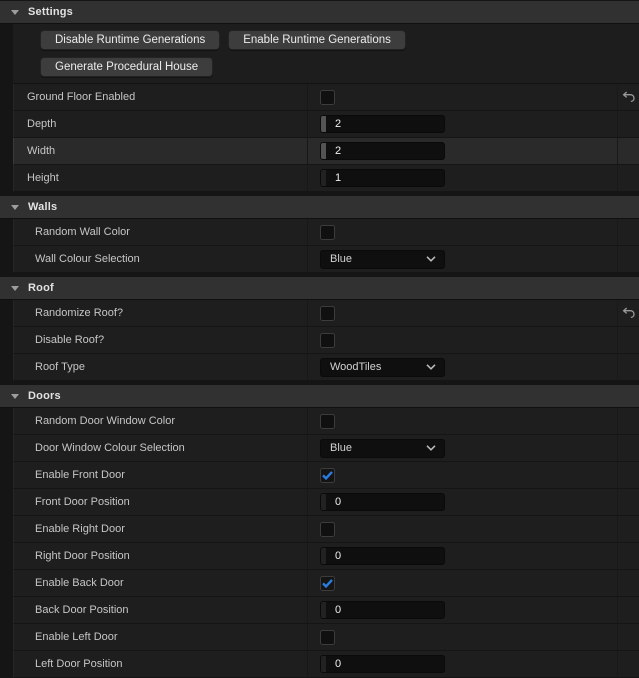  I want to click on label-cell: Front Door Position, so click(161, 502).